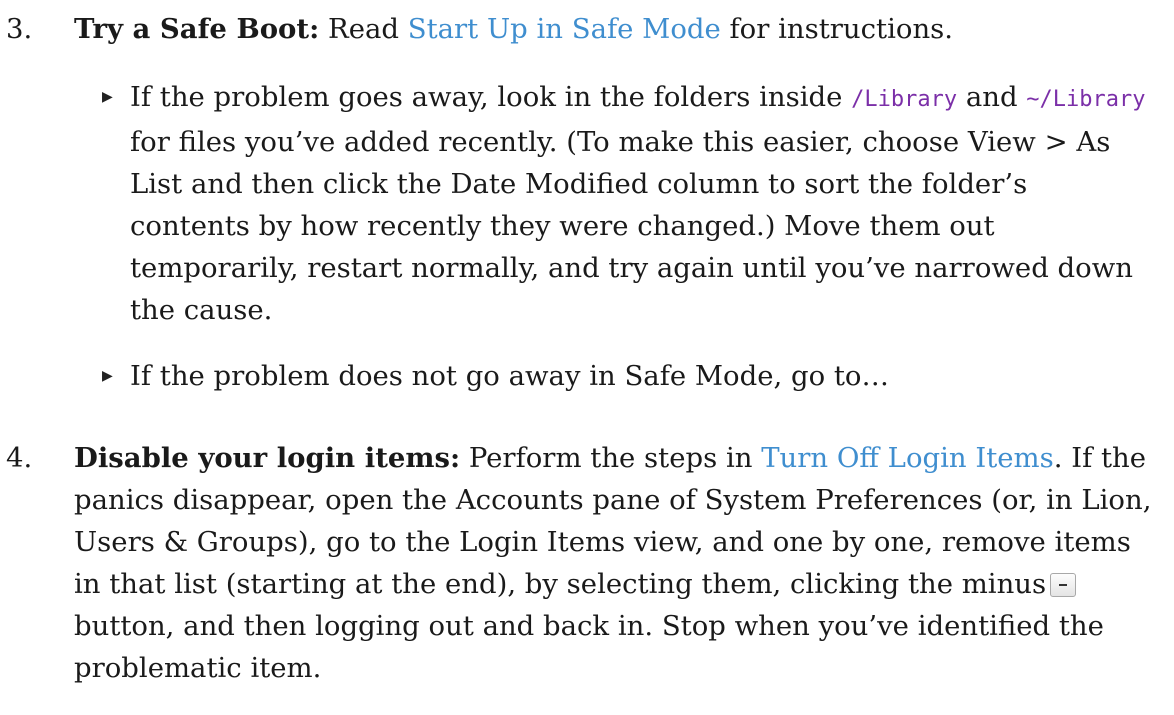  Describe the element at coordinates (267, 458) in the screenshot. I see `step-heading: Disable your login items:` at that location.